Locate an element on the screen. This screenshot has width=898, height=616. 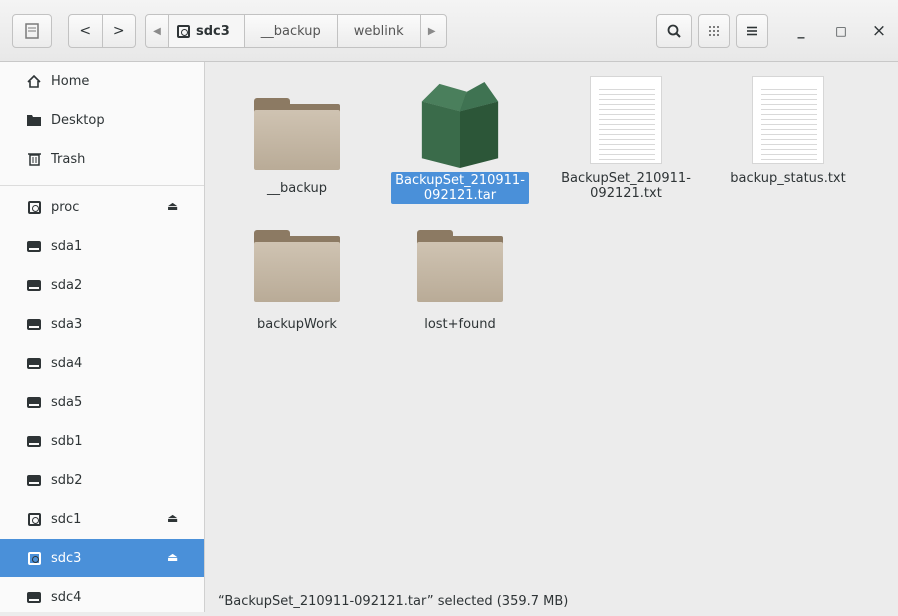
sidebar-item-label: sda2 is located at coordinates (67, 285).